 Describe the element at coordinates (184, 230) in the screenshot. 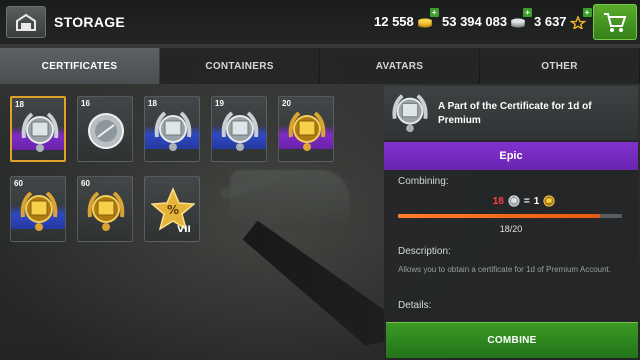

I see `svg-text: VII` at that location.